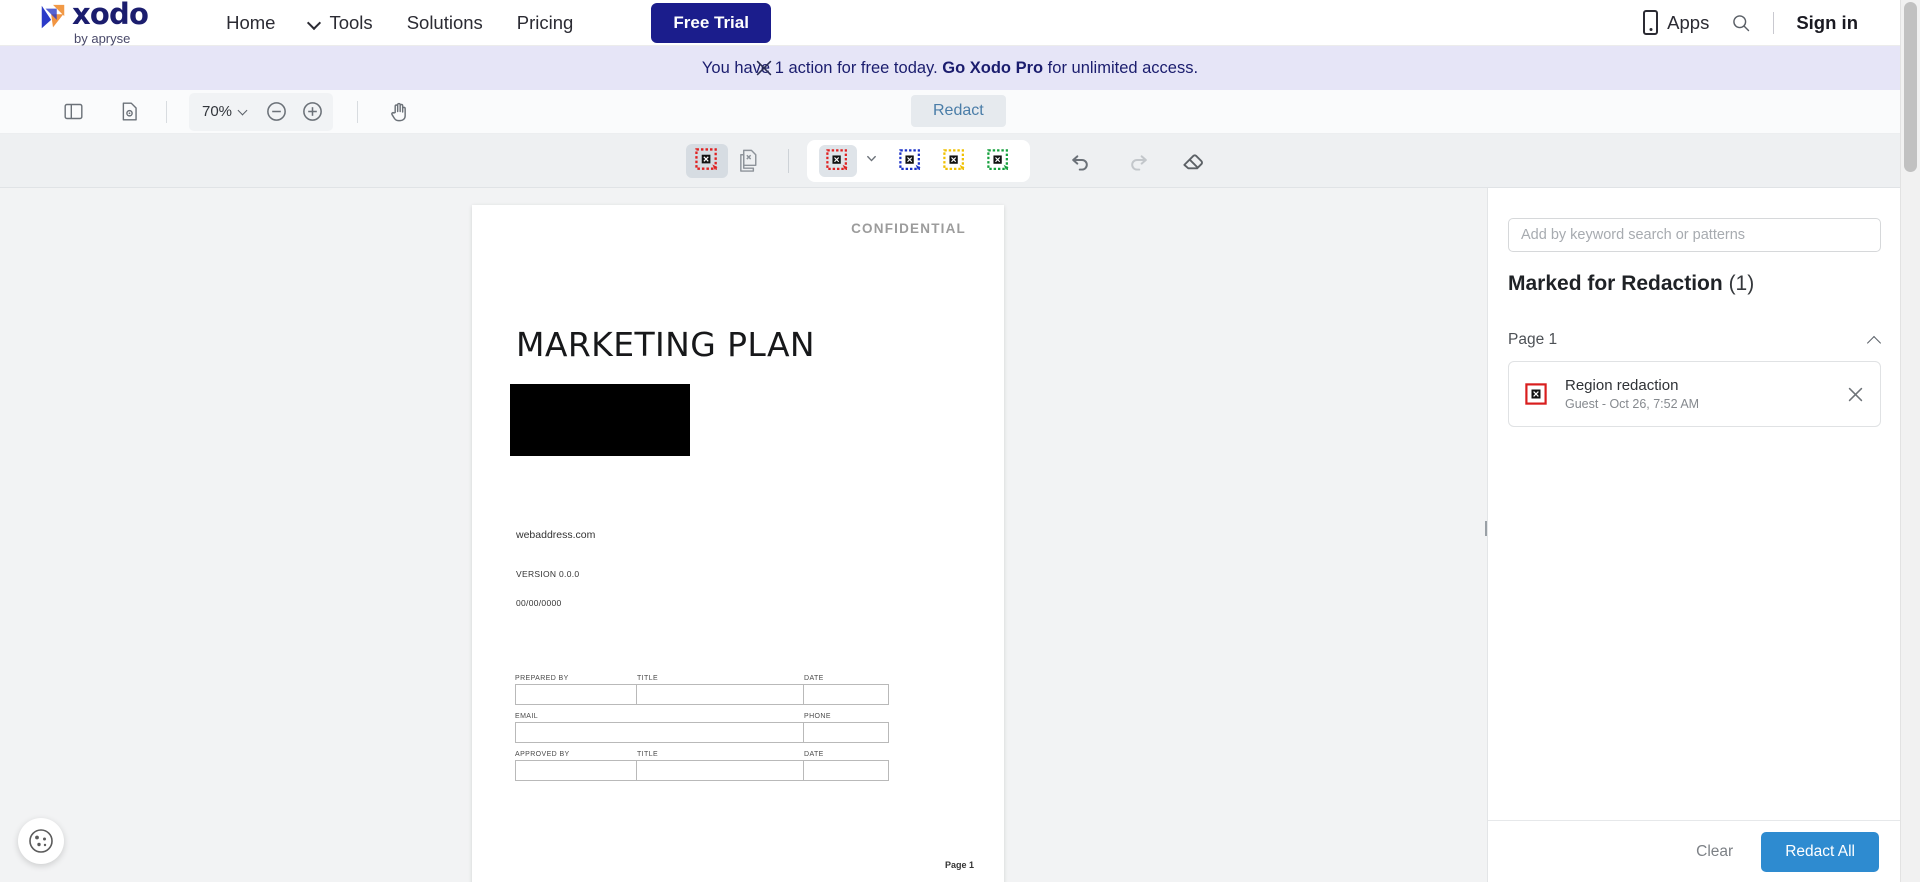  What do you see at coordinates (788, 160) in the screenshot?
I see `toolrow-divider` at bounding box center [788, 160].